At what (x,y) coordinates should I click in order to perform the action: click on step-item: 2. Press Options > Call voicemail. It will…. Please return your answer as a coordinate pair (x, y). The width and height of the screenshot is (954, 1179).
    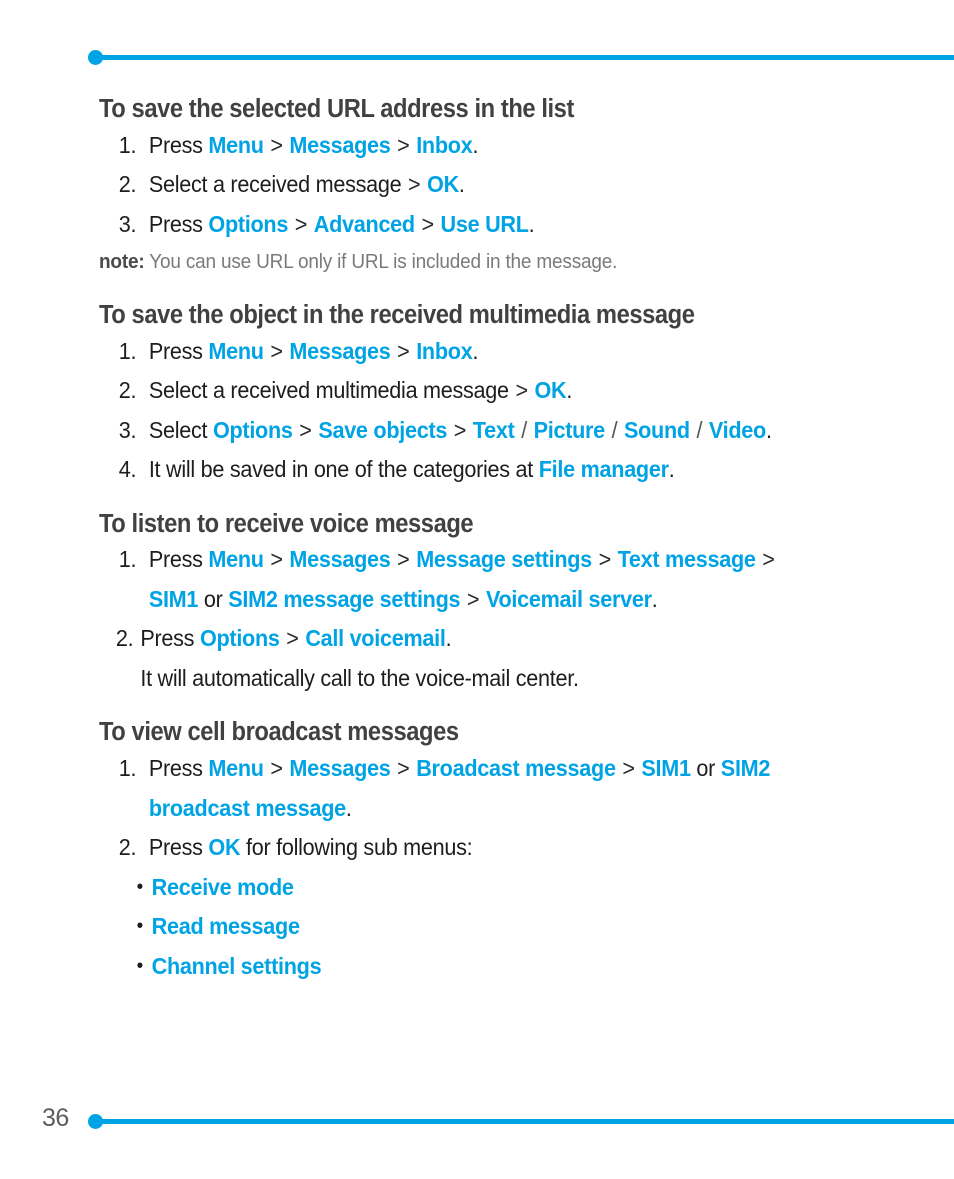
    Looking at the image, I should click on (475, 658).